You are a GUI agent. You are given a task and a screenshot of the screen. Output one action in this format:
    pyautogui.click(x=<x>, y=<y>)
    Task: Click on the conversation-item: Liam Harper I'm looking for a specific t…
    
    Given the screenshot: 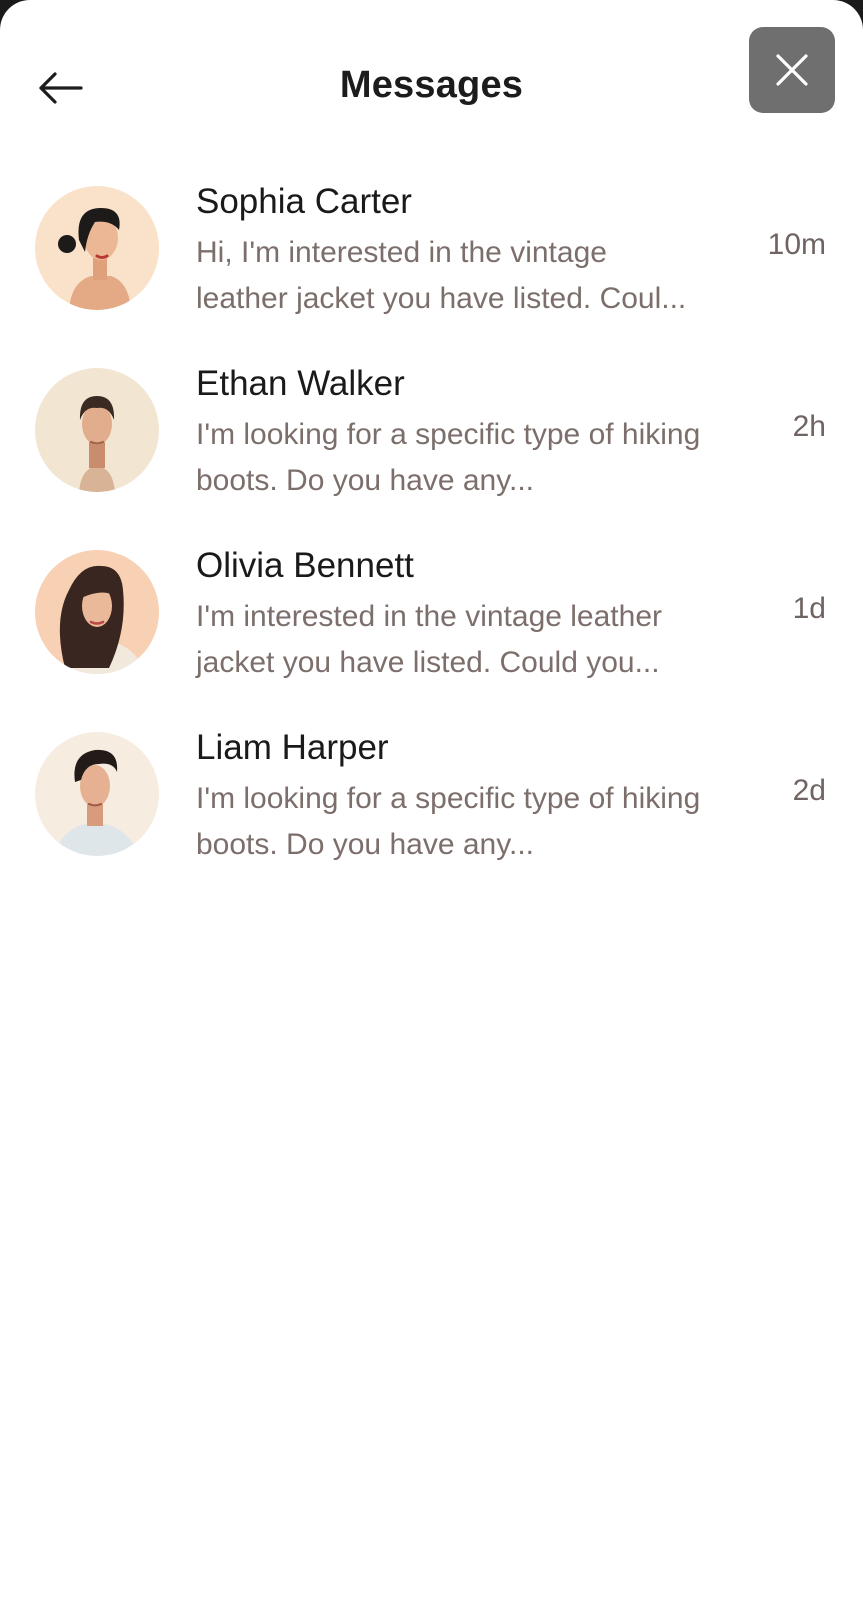 What is the action you would take?
    pyautogui.click(x=431, y=817)
    